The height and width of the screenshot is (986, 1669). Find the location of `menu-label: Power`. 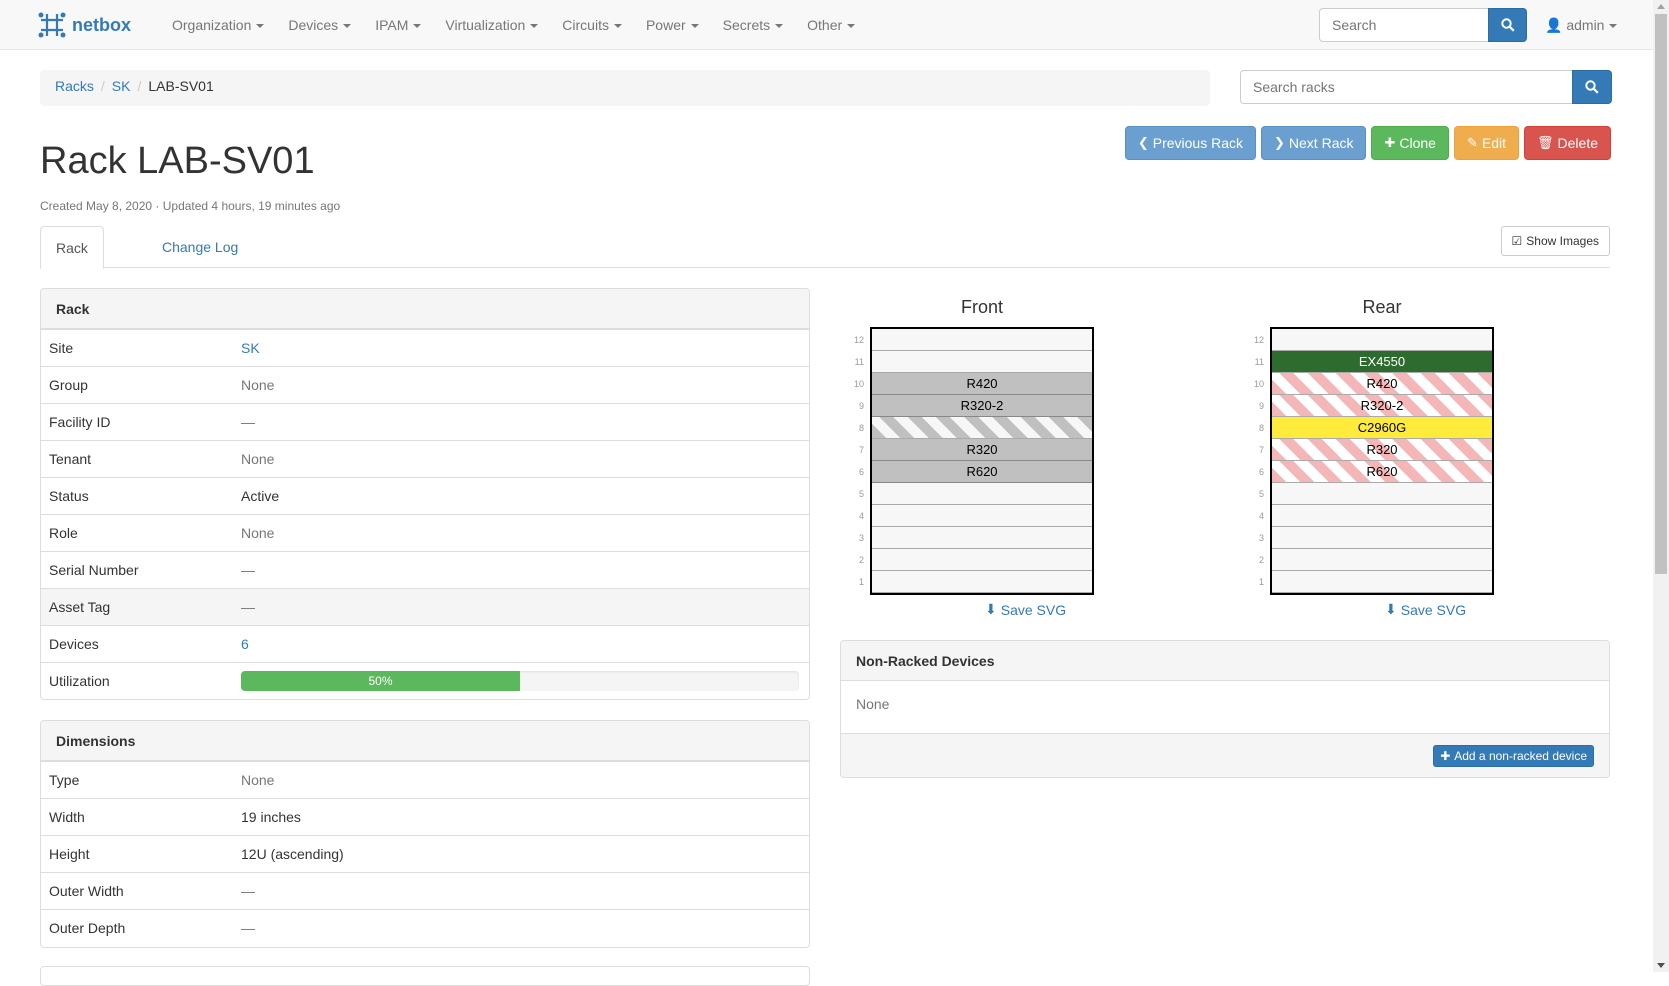

menu-label: Power is located at coordinates (665, 25).